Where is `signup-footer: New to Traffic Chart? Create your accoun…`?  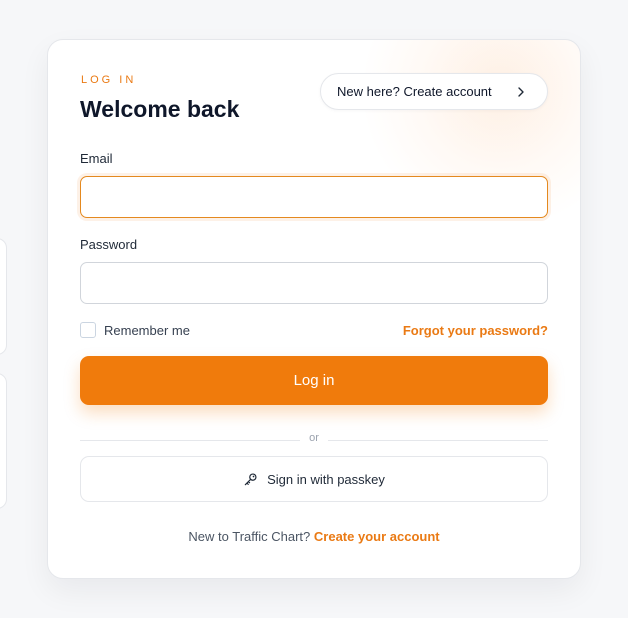 signup-footer: New to Traffic Chart? Create your accoun… is located at coordinates (314, 536).